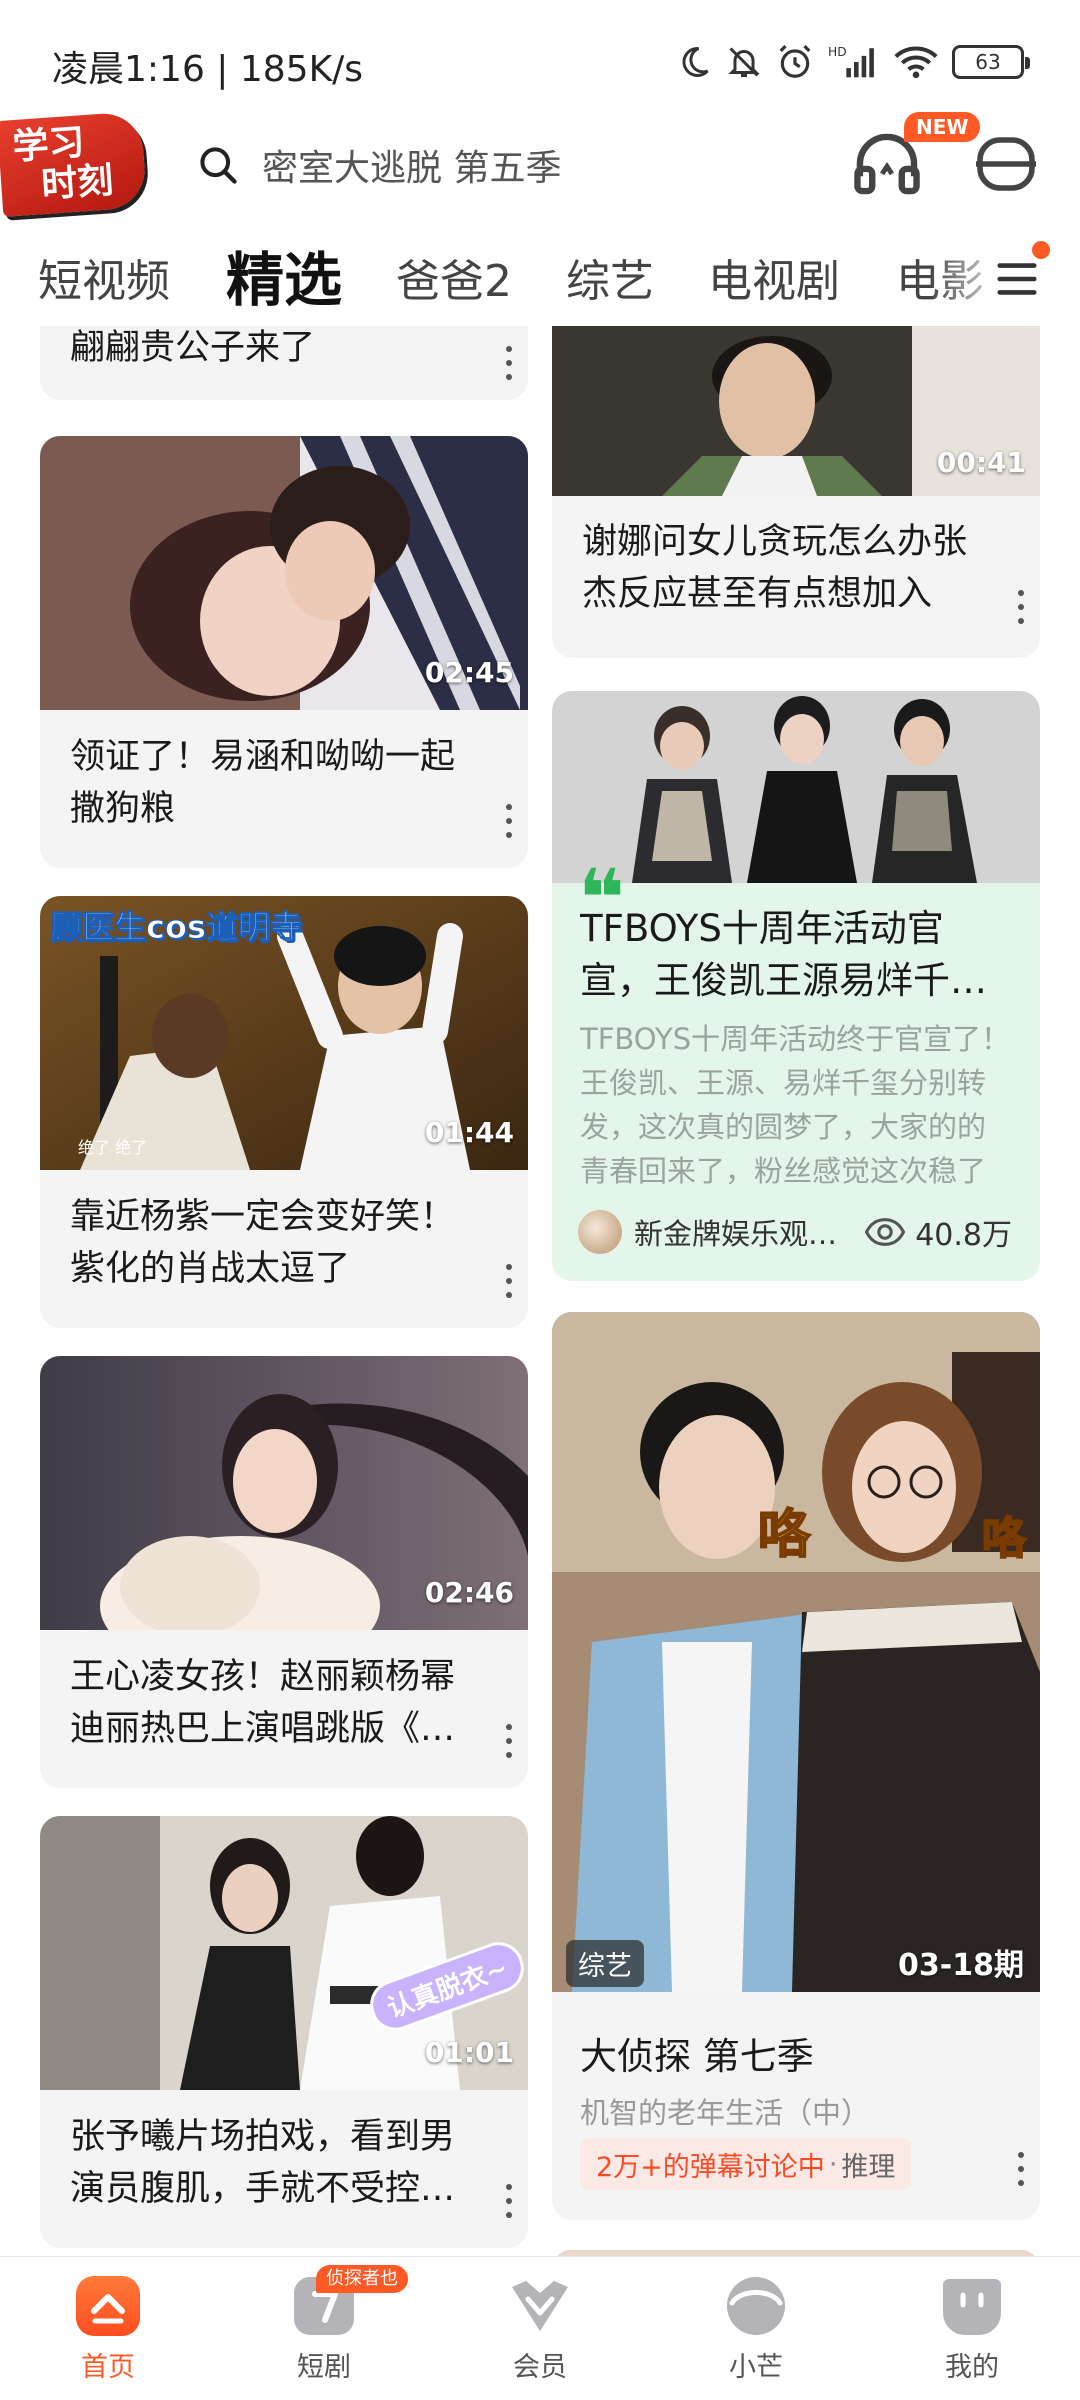 The height and width of the screenshot is (2400, 1080). Describe the element at coordinates (454, 277) in the screenshot. I see `tab-dad2: 爸爸2` at that location.